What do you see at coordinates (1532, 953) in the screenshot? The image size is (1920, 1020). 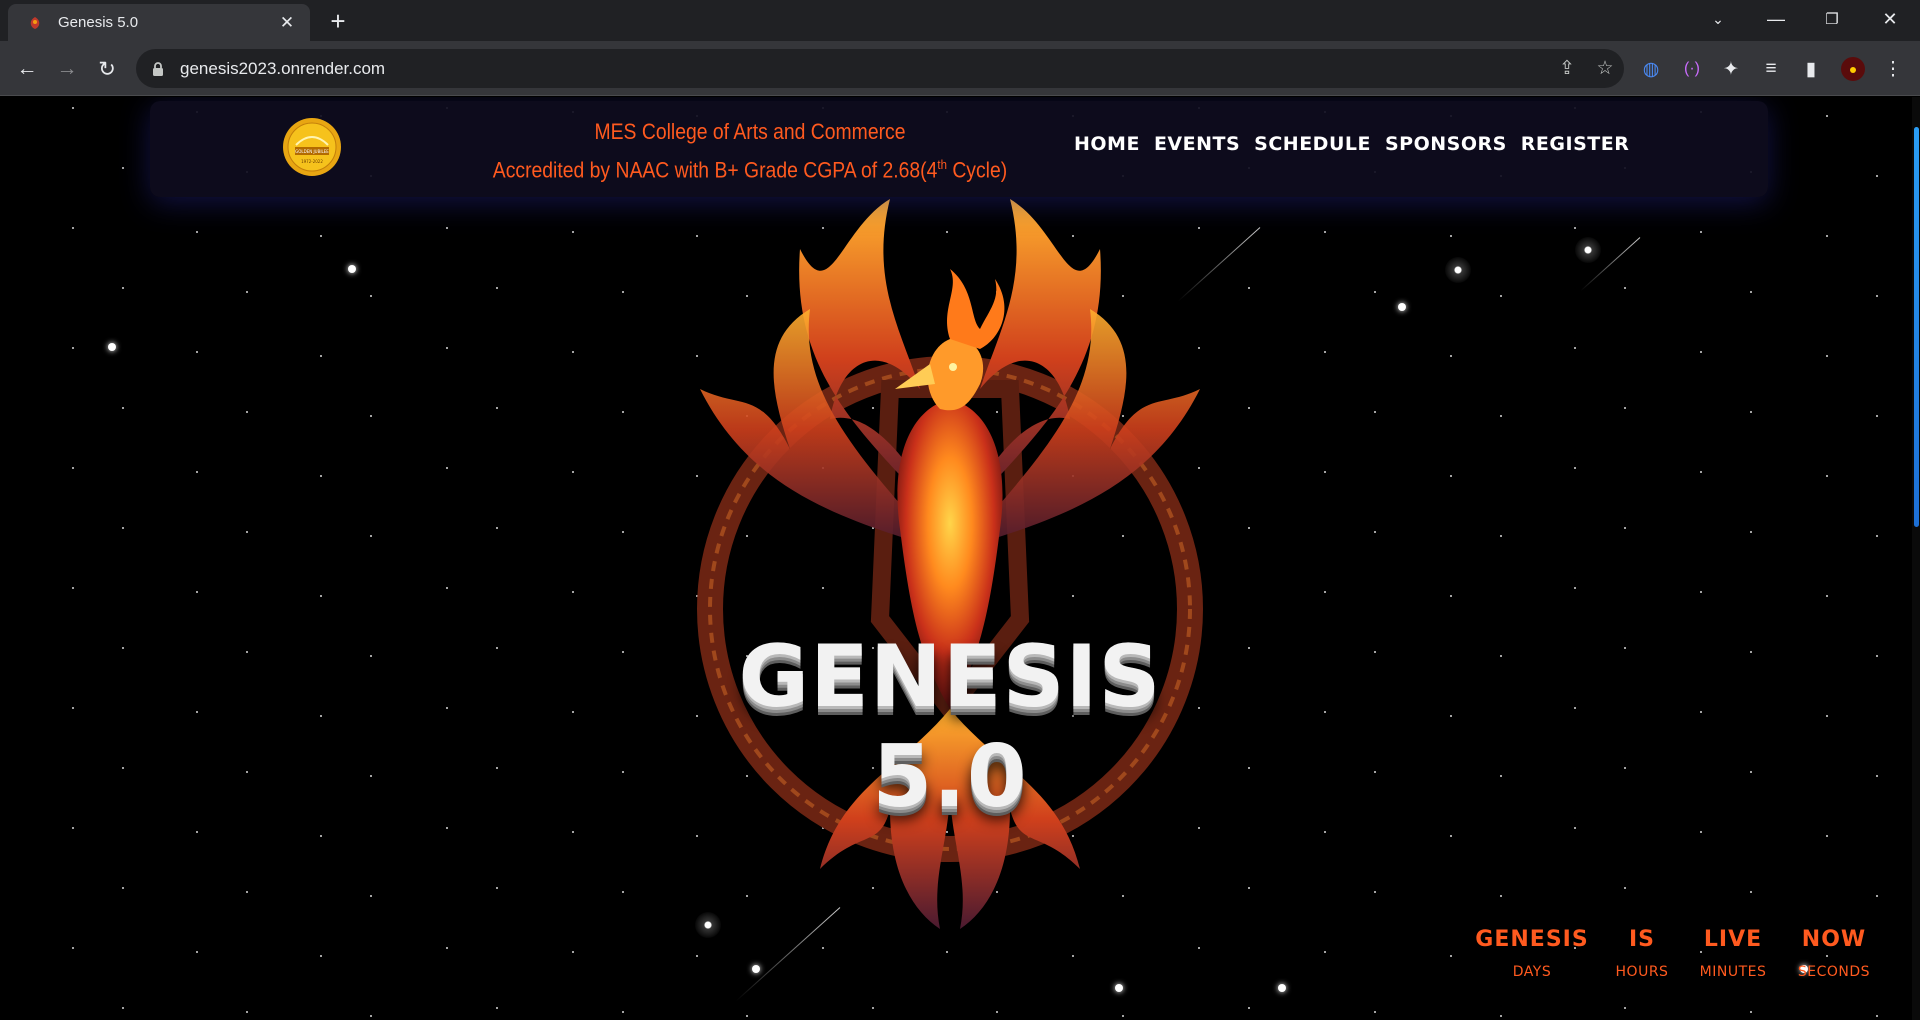 I see `countdown-days: GENESIS DAYS` at bounding box center [1532, 953].